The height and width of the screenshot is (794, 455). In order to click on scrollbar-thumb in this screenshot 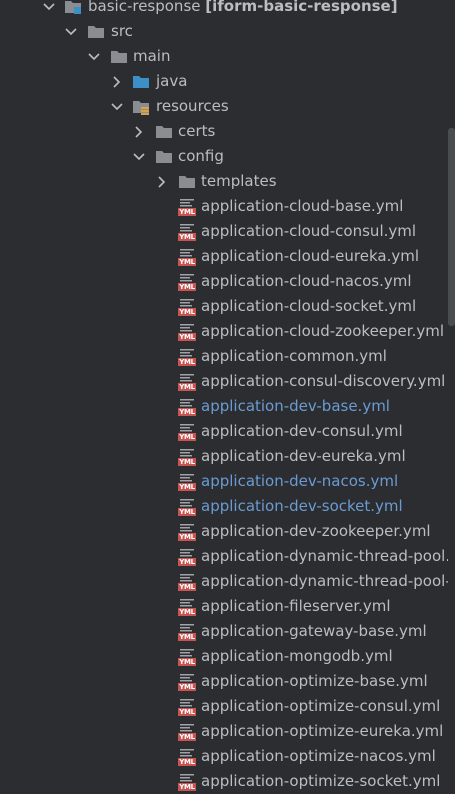, I will do `click(451, 227)`.